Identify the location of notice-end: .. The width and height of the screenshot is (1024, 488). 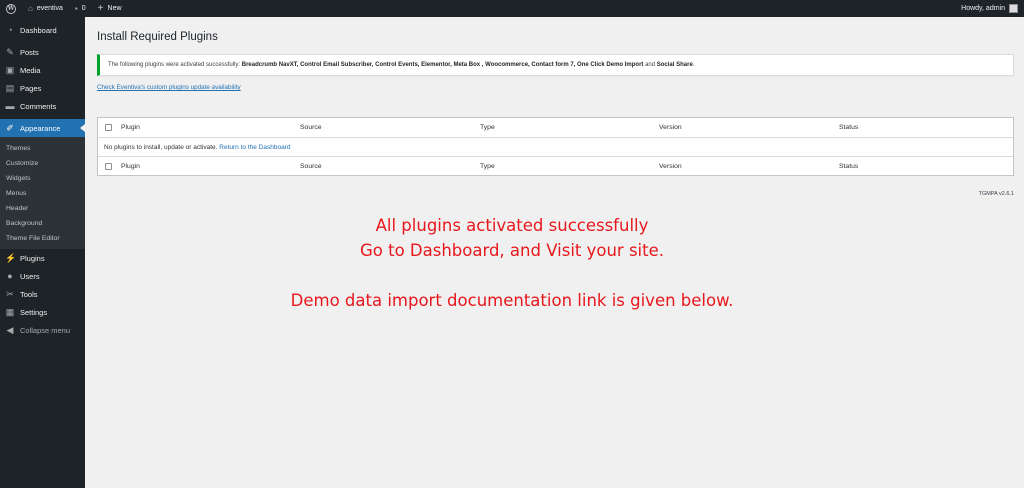
(693, 65).